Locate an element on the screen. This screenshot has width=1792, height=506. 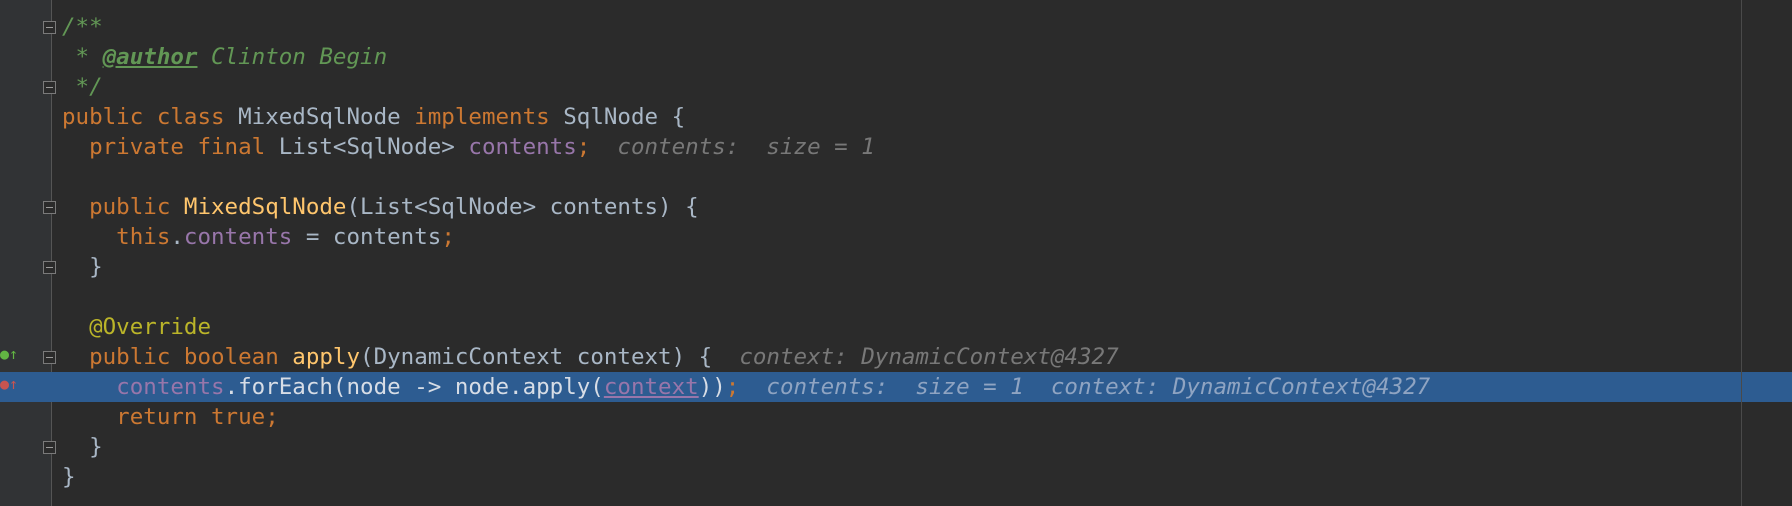
code-line: */ is located at coordinates (896, 87).